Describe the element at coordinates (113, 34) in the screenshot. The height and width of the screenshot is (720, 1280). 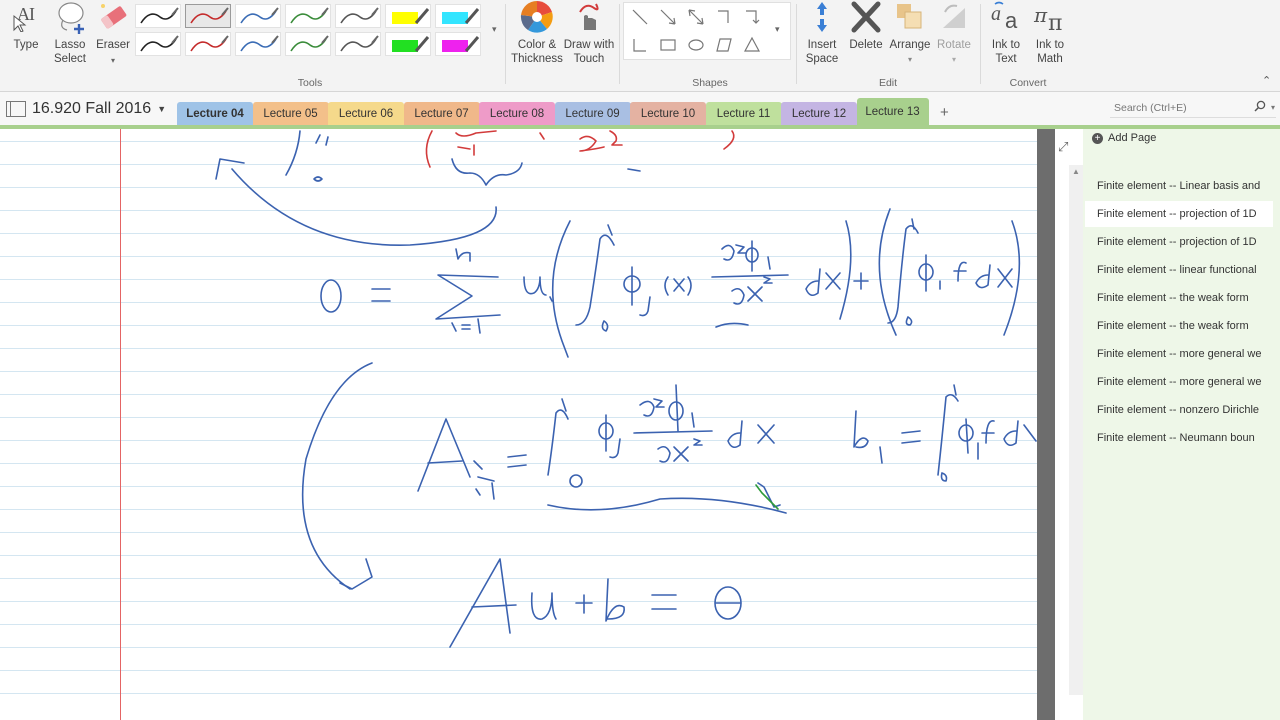
I see `eraser-button: Eraser ▾` at that location.